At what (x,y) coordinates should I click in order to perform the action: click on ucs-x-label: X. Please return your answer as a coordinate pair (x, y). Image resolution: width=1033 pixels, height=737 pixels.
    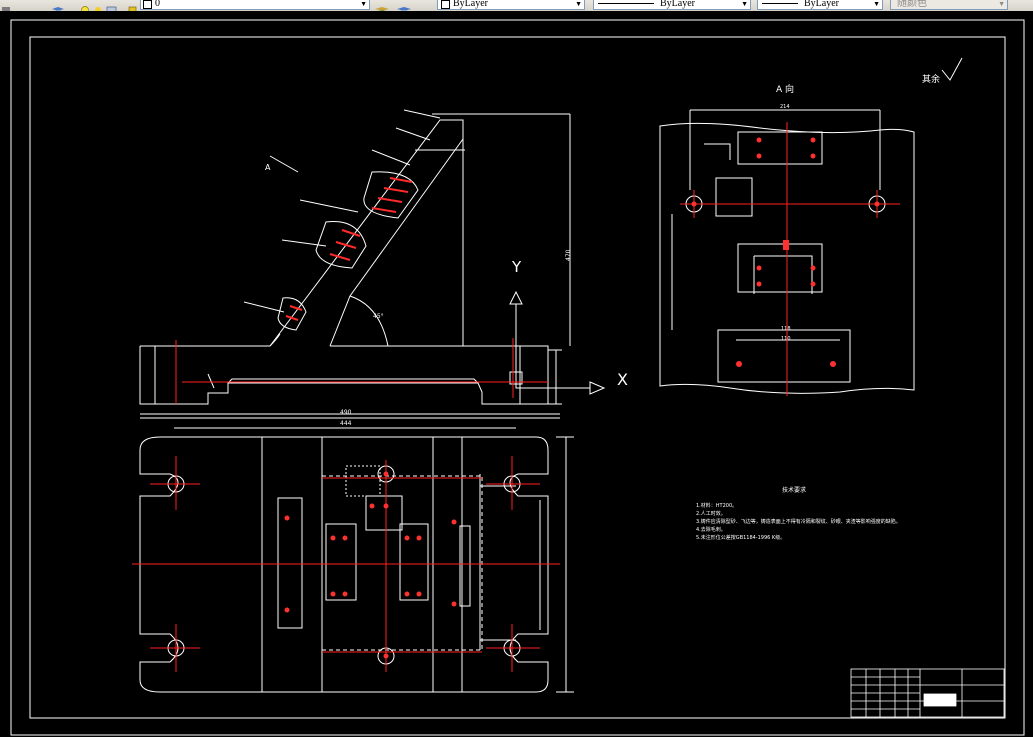
    Looking at the image, I should click on (622, 379).